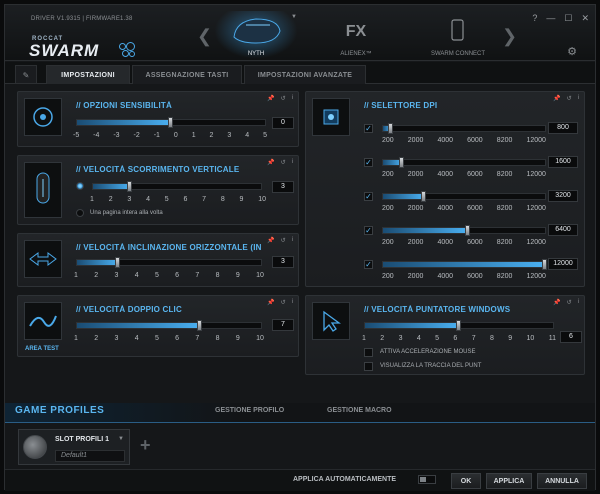 This screenshot has width=600, height=494. What do you see at coordinates (169, 262) in the screenshot?
I see `hscroll-slider` at bounding box center [169, 262].